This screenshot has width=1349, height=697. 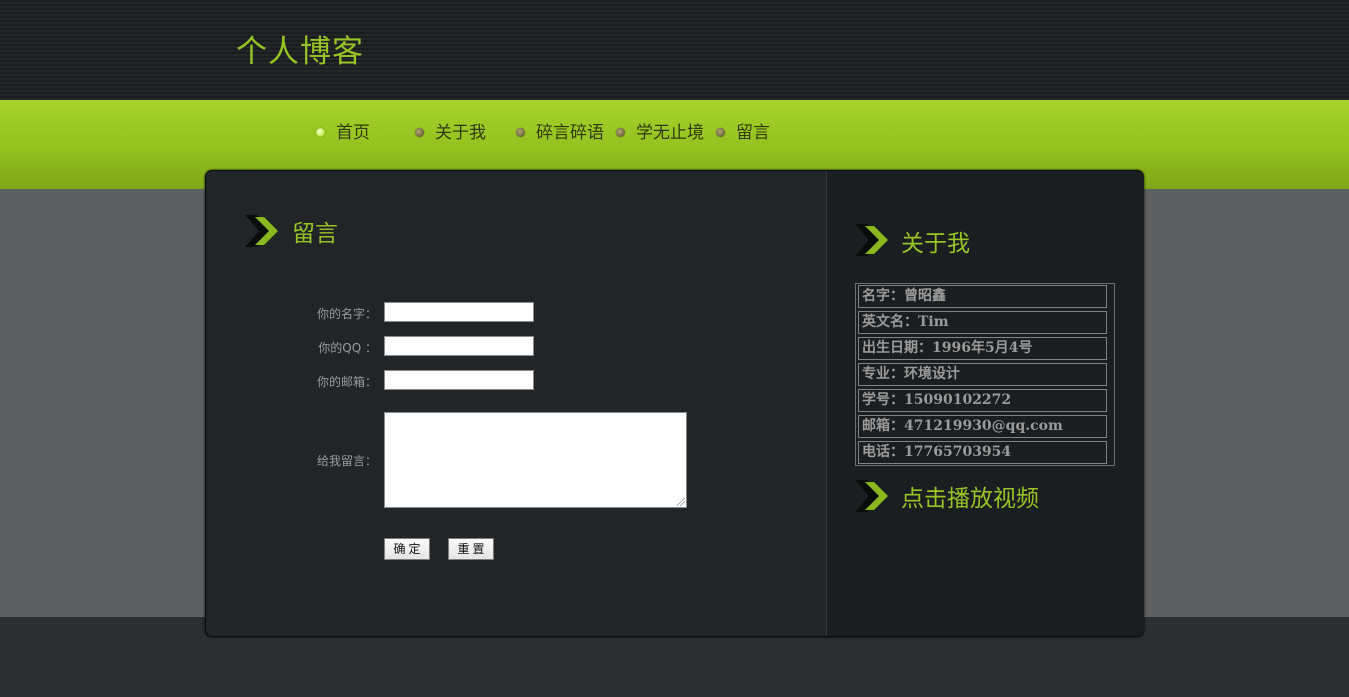 What do you see at coordinates (982, 296) in the screenshot?
I see `info-name: 名字：曾昭鑫` at bounding box center [982, 296].